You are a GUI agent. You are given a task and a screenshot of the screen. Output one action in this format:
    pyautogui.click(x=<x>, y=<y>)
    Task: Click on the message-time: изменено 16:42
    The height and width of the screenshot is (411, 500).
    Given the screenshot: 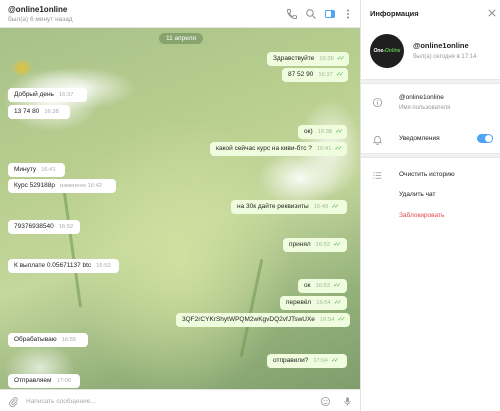 What is the action you would take?
    pyautogui.click(x=81, y=186)
    